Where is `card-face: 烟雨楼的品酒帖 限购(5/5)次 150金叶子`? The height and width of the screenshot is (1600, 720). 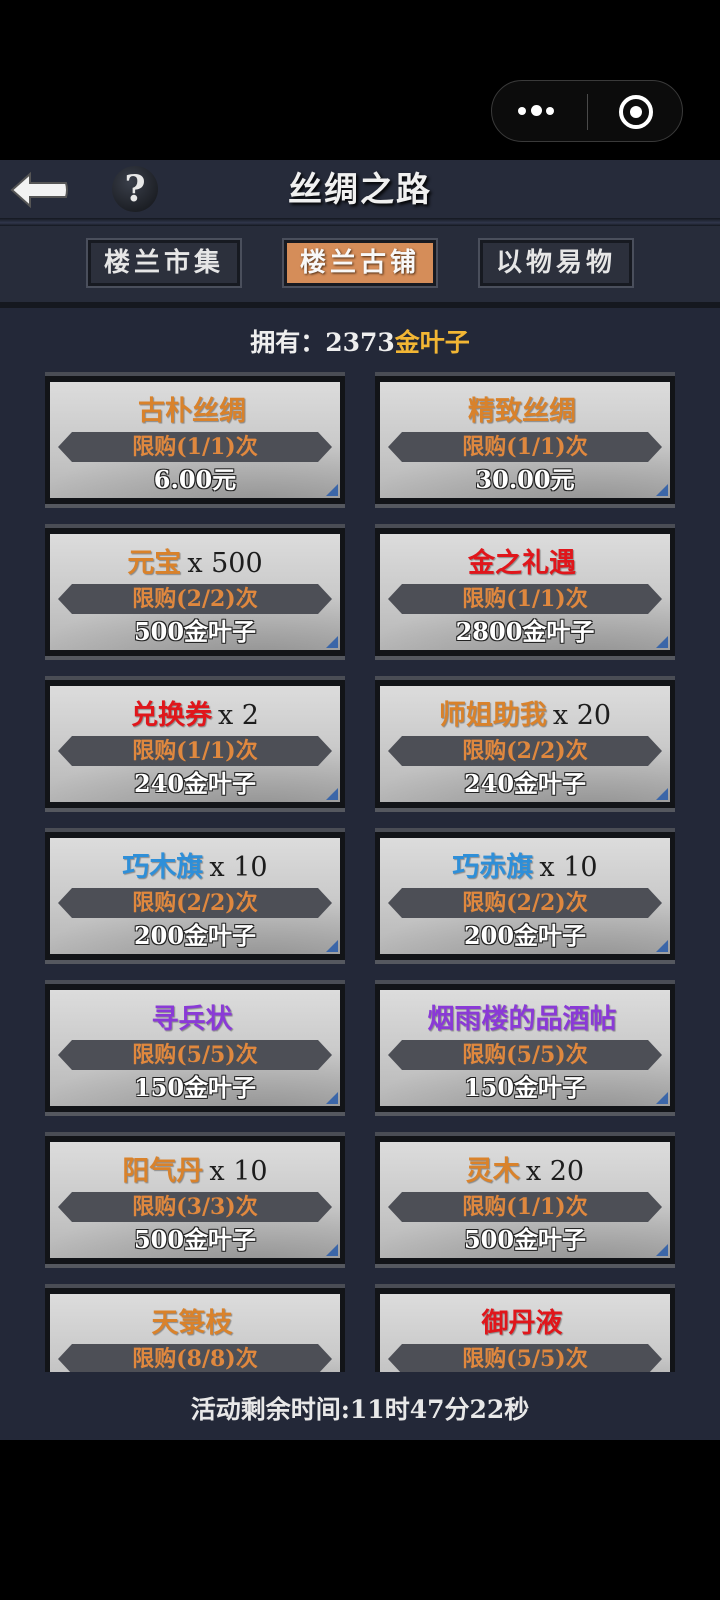
card-face: 烟雨楼的品酒帖 限购(5/5)次 150金叶子 is located at coordinates (525, 1048).